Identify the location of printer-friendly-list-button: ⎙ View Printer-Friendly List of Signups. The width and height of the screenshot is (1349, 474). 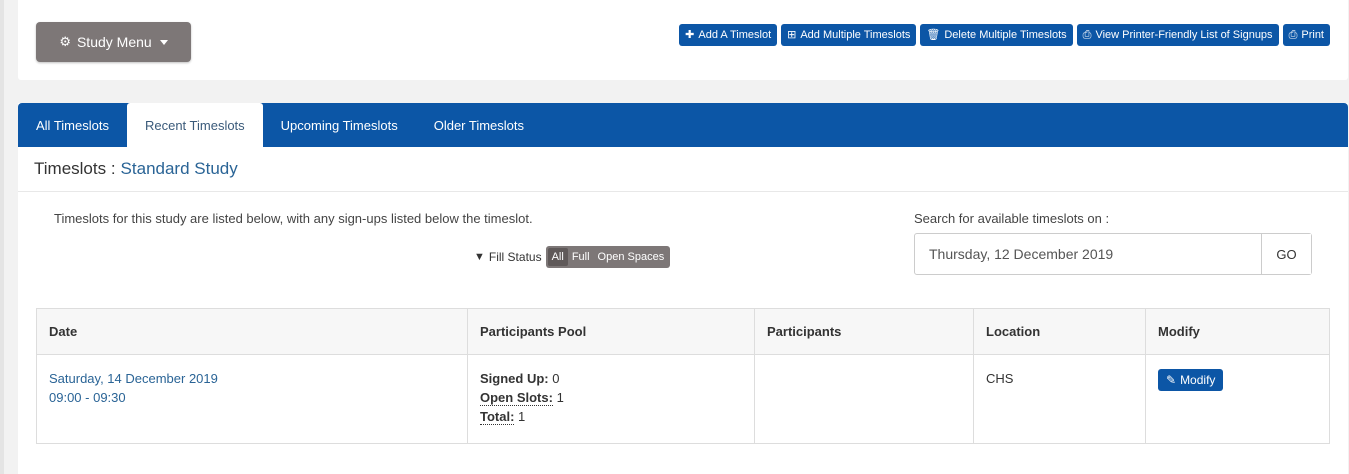
(1177, 35).